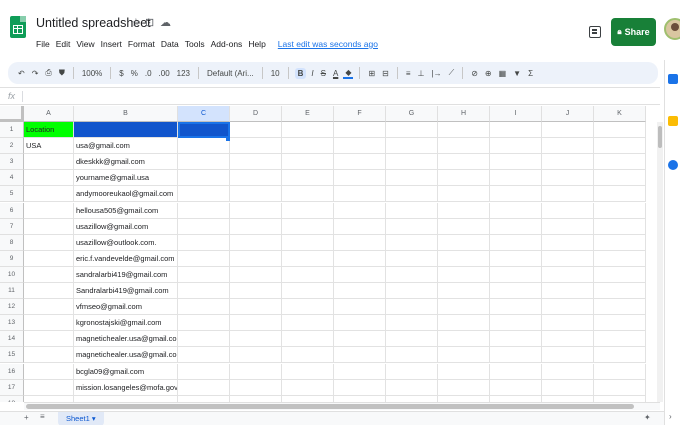  Describe the element at coordinates (12, 323) in the screenshot. I see `row-header: 13` at that location.